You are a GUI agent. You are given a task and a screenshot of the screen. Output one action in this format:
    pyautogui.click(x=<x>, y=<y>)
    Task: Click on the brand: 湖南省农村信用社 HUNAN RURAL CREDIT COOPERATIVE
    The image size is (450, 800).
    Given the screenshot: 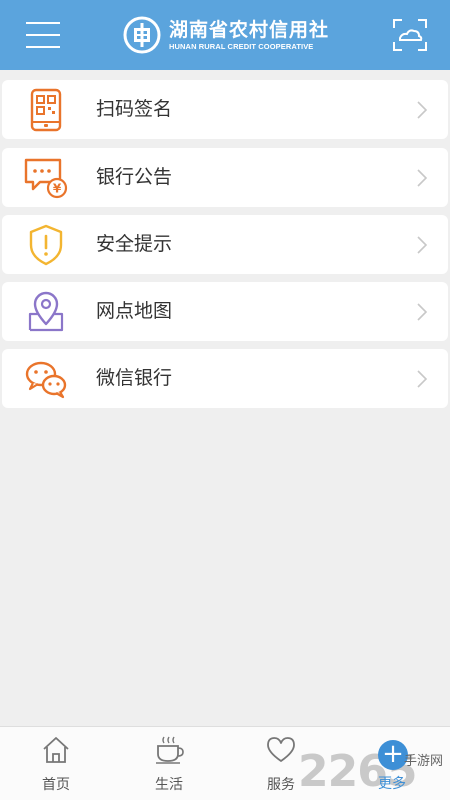 What is the action you would take?
    pyautogui.click(x=226, y=35)
    